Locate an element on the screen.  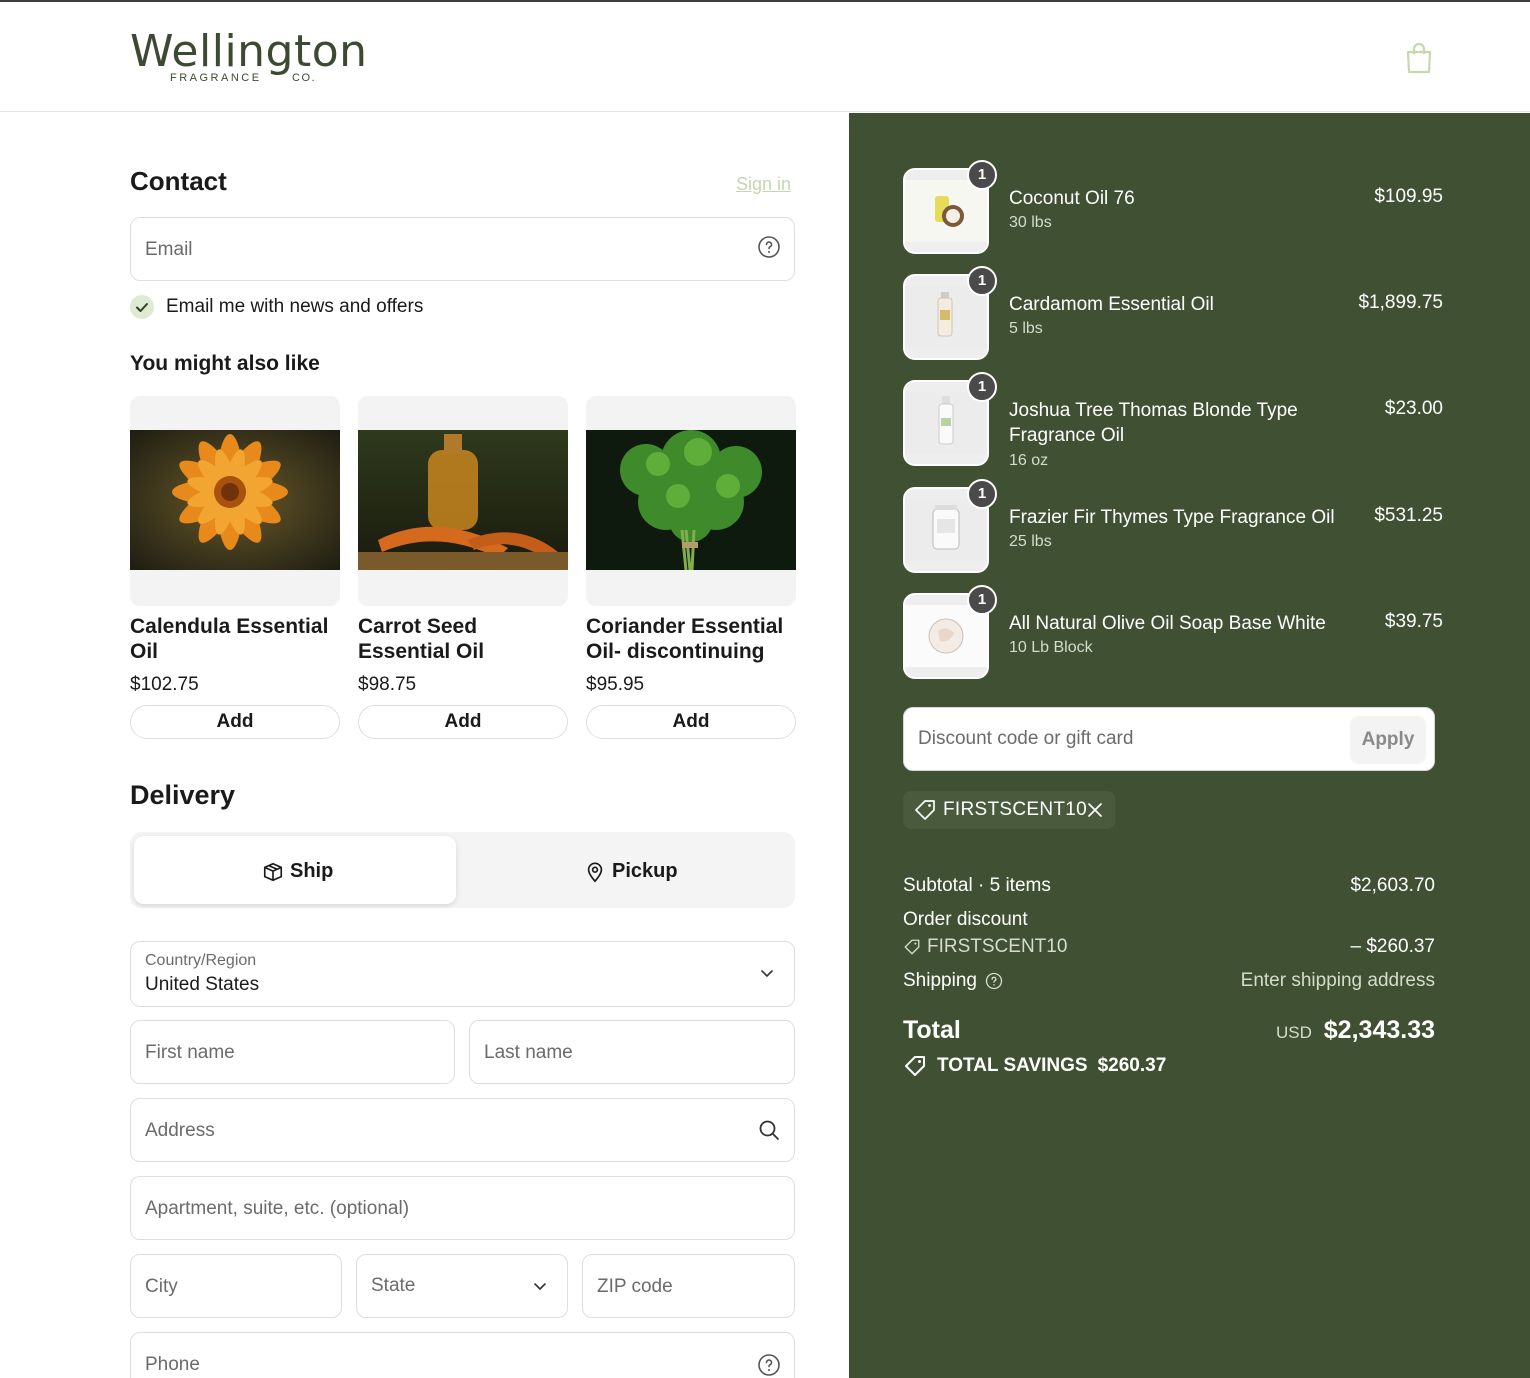
order-discount-code: FIRSTSCENT10 is located at coordinates (997, 946).